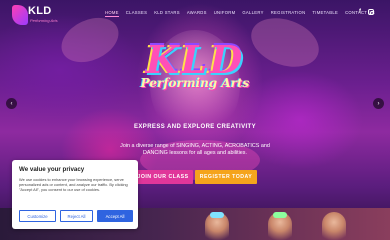 This screenshot has height=240, width=390. I want to click on hero-tagline: EXPRESS AND EXPLORE CREATIVITY, so click(195, 127).